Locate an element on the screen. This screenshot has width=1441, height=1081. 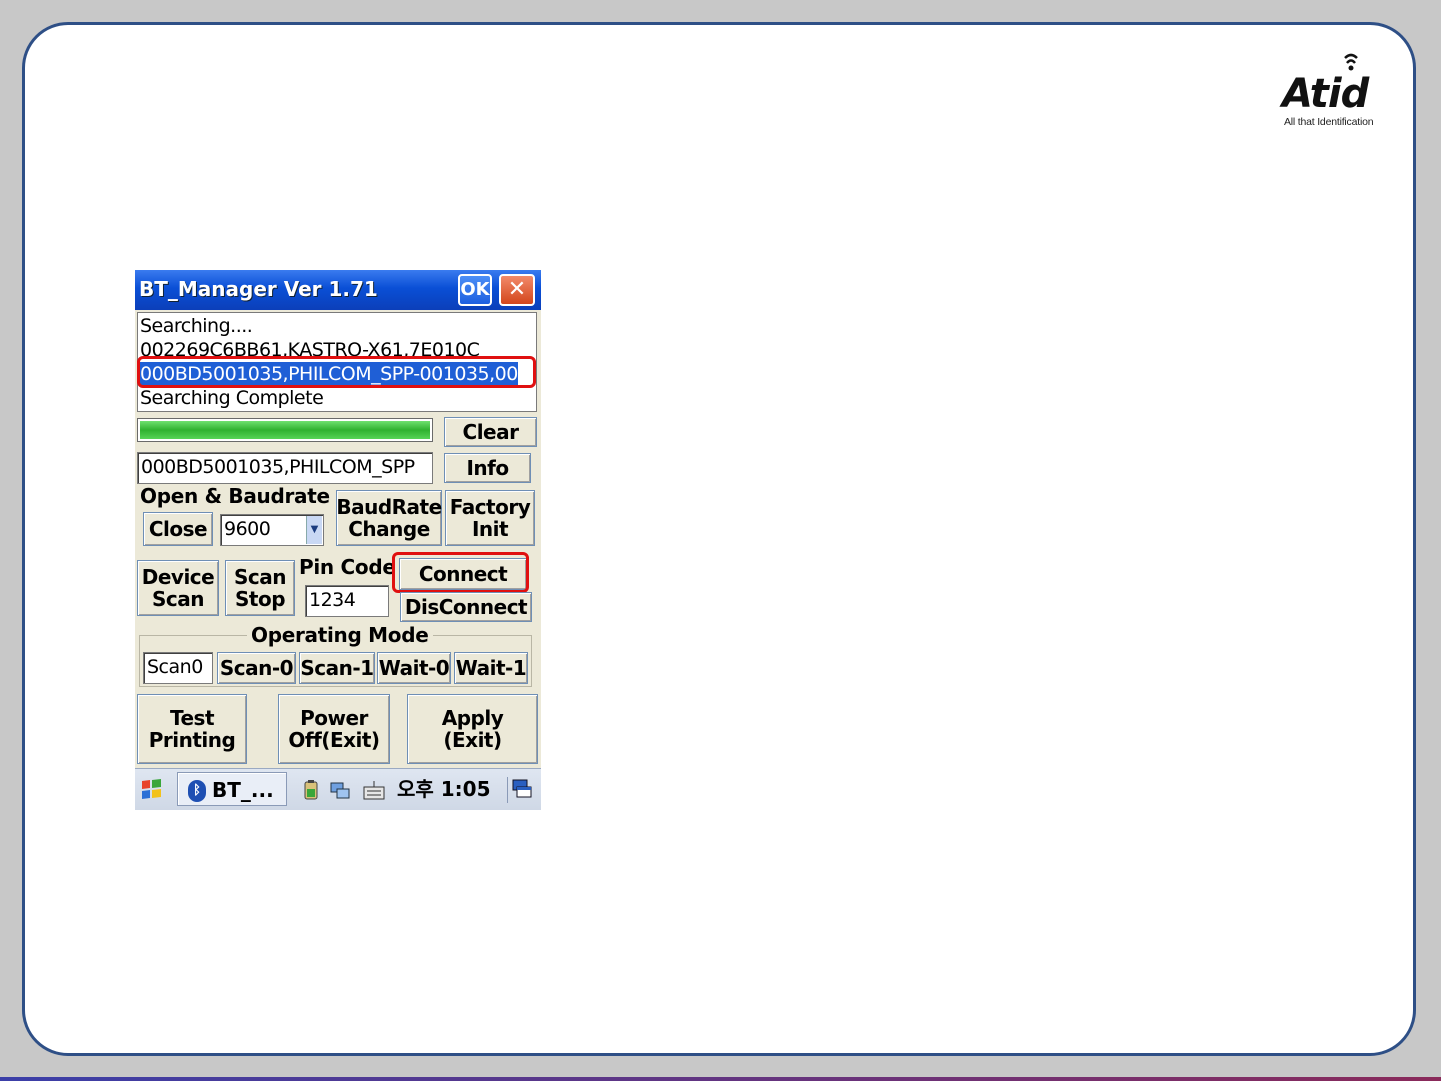
bluetooth-icon: ᛒ is located at coordinates (197, 791).